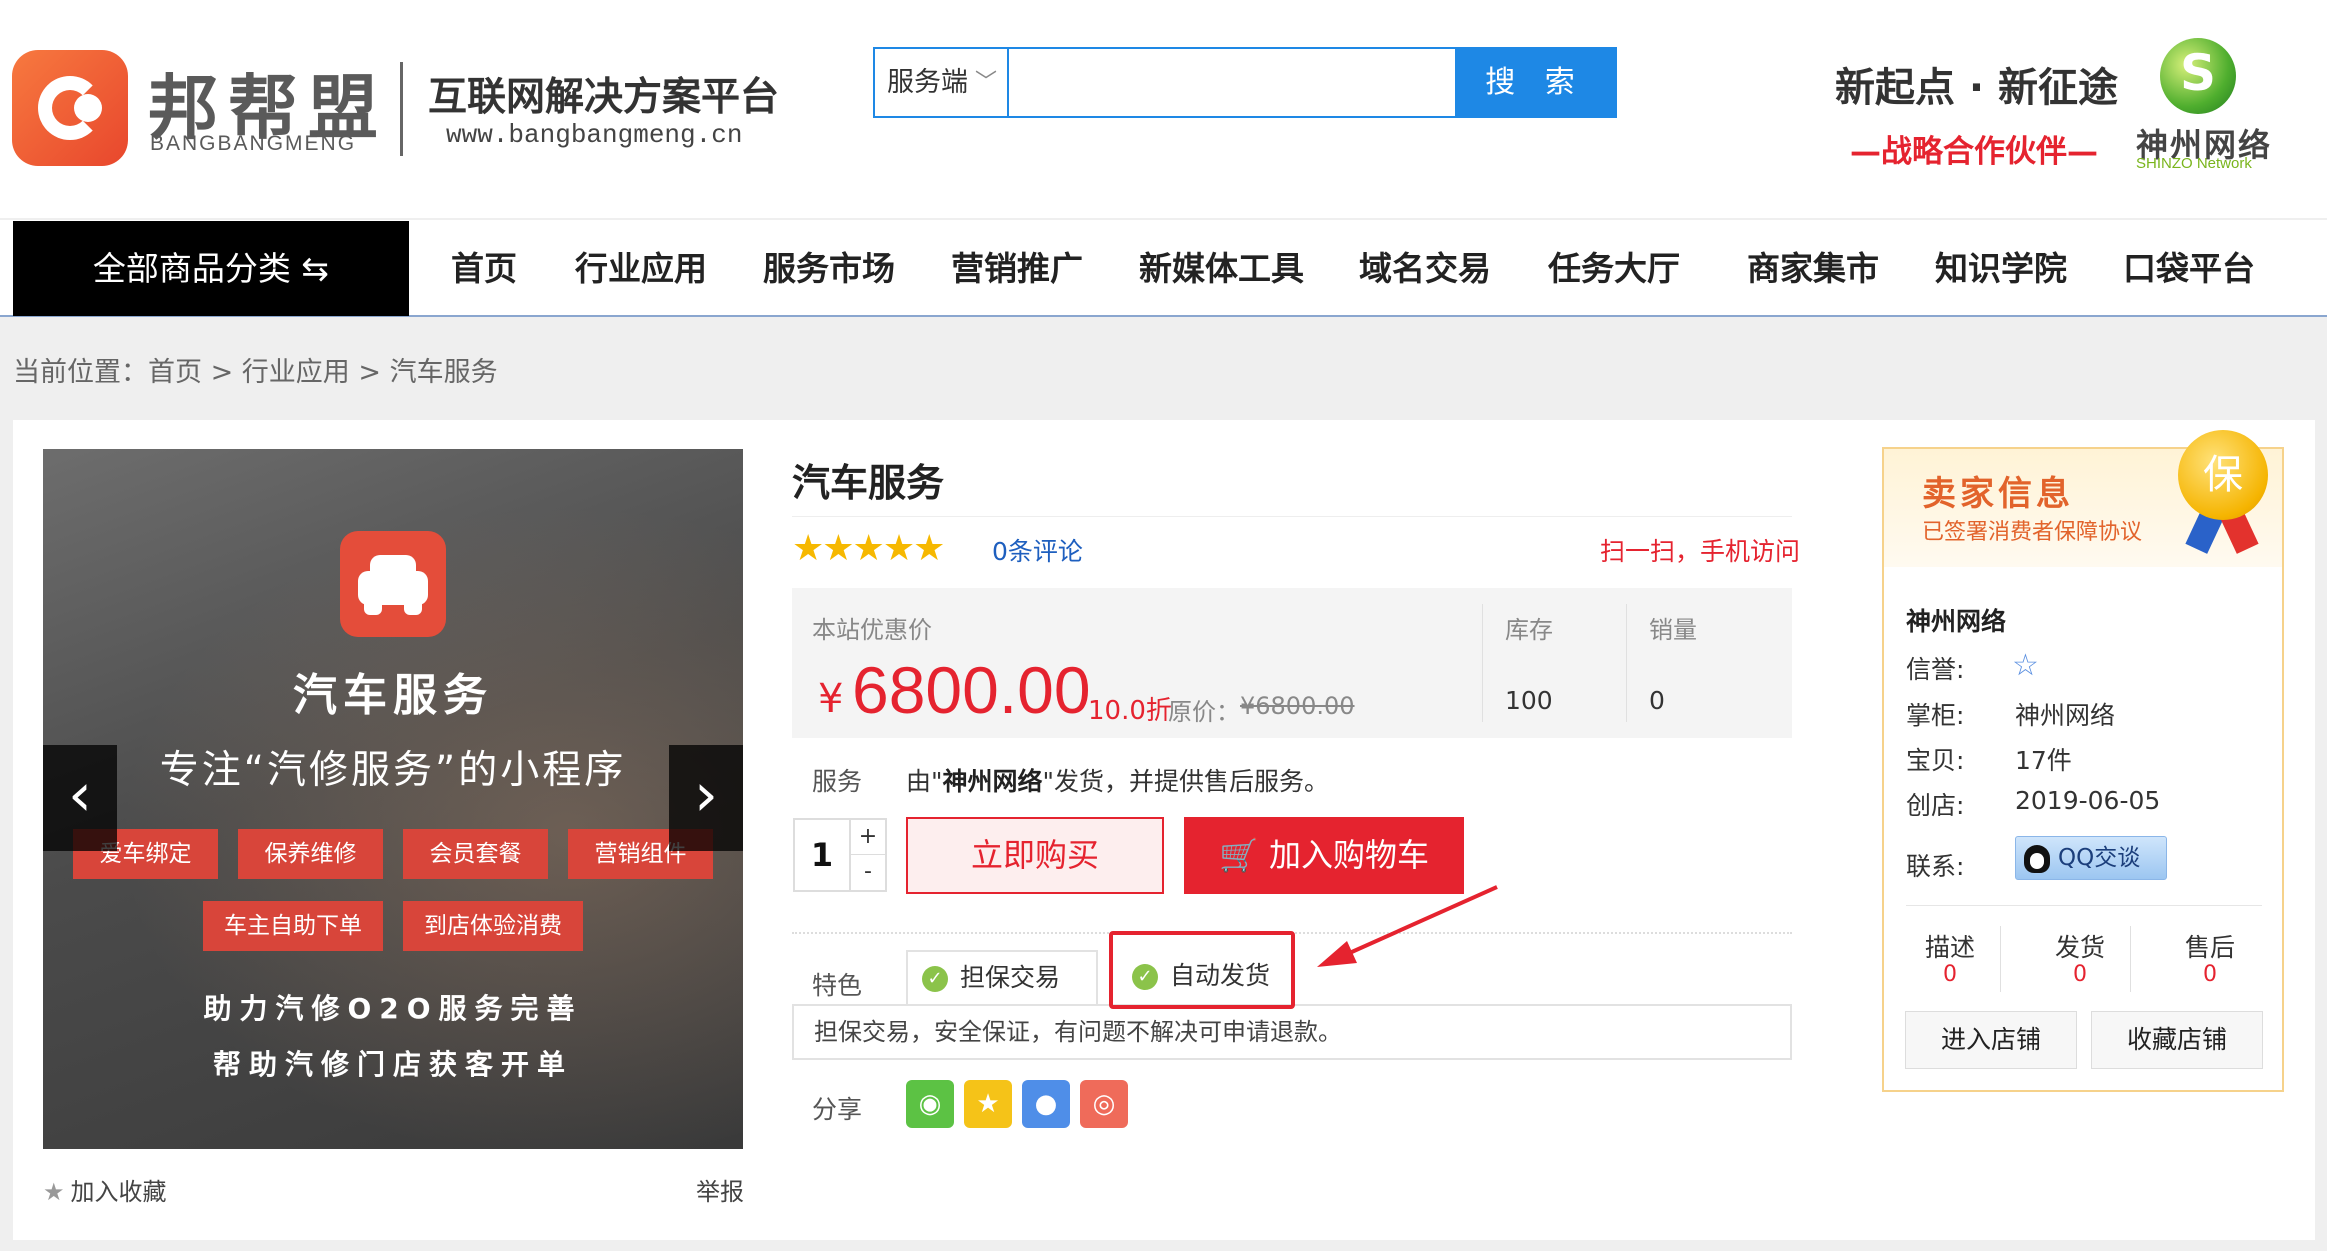  I want to click on qq-chat-label: QQ交谈, so click(2099, 858).